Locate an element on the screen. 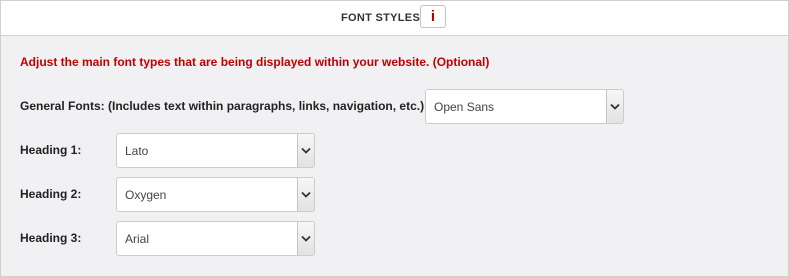 The width and height of the screenshot is (789, 277). heading-2-label: Heading 2: is located at coordinates (51, 194).